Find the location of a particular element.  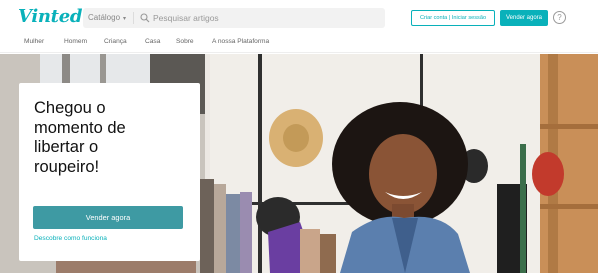

catalog-label: Catálogo is located at coordinates (104, 17).